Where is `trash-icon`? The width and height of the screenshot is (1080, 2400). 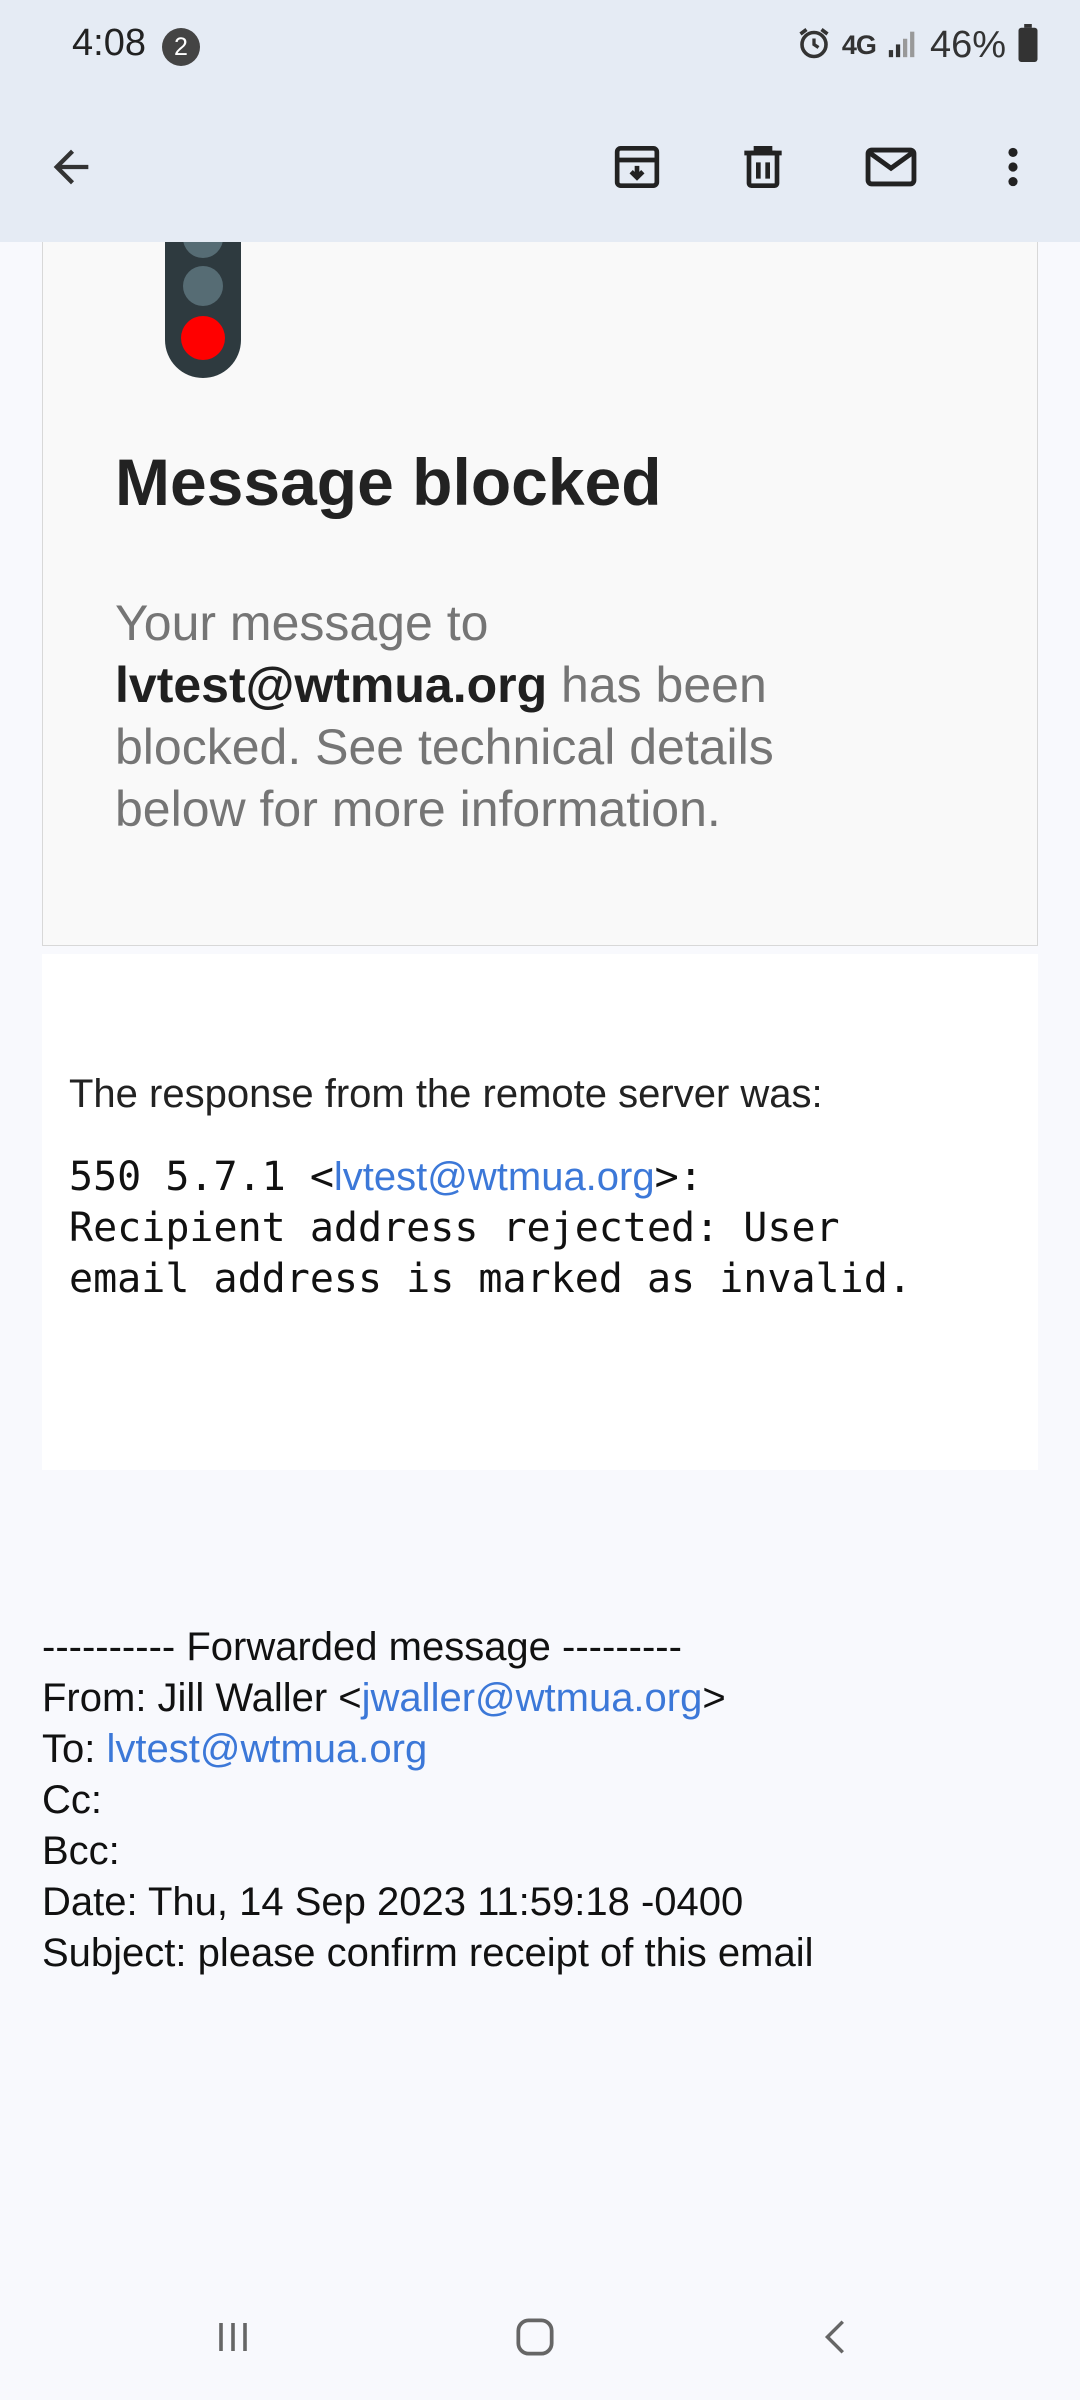
trash-icon is located at coordinates (763, 167).